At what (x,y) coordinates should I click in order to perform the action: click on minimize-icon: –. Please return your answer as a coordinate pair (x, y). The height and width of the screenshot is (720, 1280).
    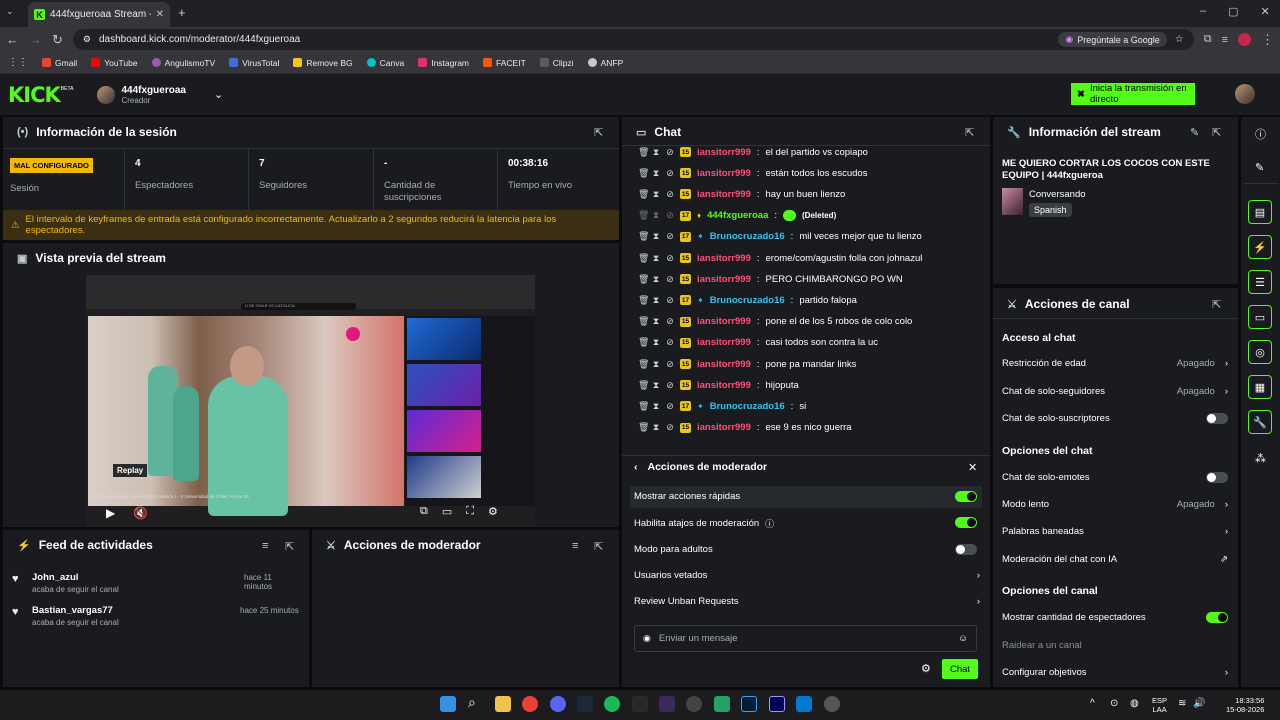
    Looking at the image, I should click on (1203, 11).